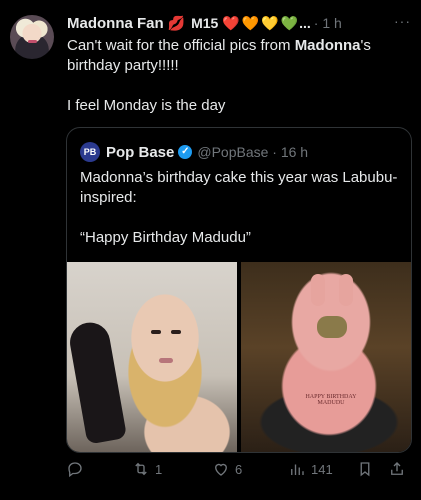  Describe the element at coordinates (221, 469) in the screenshot. I see `heart-icon` at that location.